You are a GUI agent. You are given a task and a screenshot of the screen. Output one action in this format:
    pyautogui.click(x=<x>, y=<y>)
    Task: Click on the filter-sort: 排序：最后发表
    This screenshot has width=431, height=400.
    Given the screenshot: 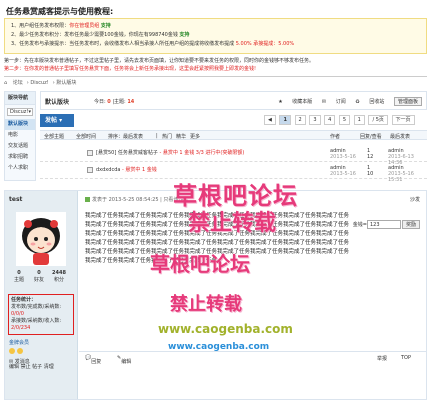 What is the action you would take?
    pyautogui.click(x=125, y=136)
    